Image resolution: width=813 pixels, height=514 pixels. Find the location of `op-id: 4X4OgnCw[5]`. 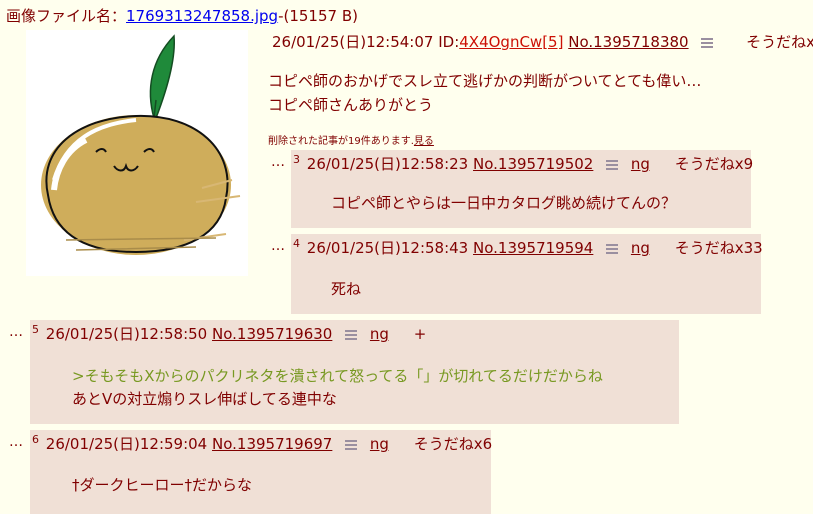

op-id: 4X4OgnCw[5] is located at coordinates (511, 42).